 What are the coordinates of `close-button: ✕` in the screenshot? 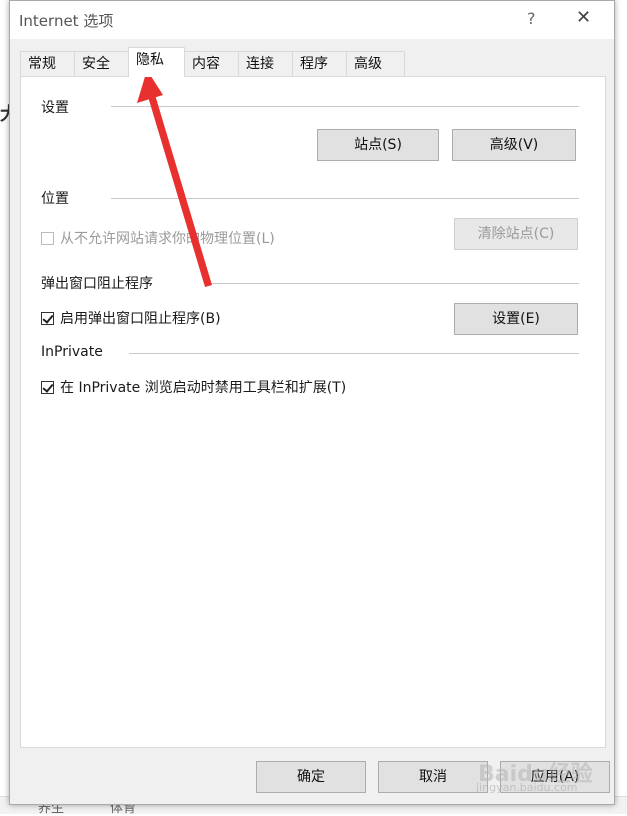 It's located at (583, 17).